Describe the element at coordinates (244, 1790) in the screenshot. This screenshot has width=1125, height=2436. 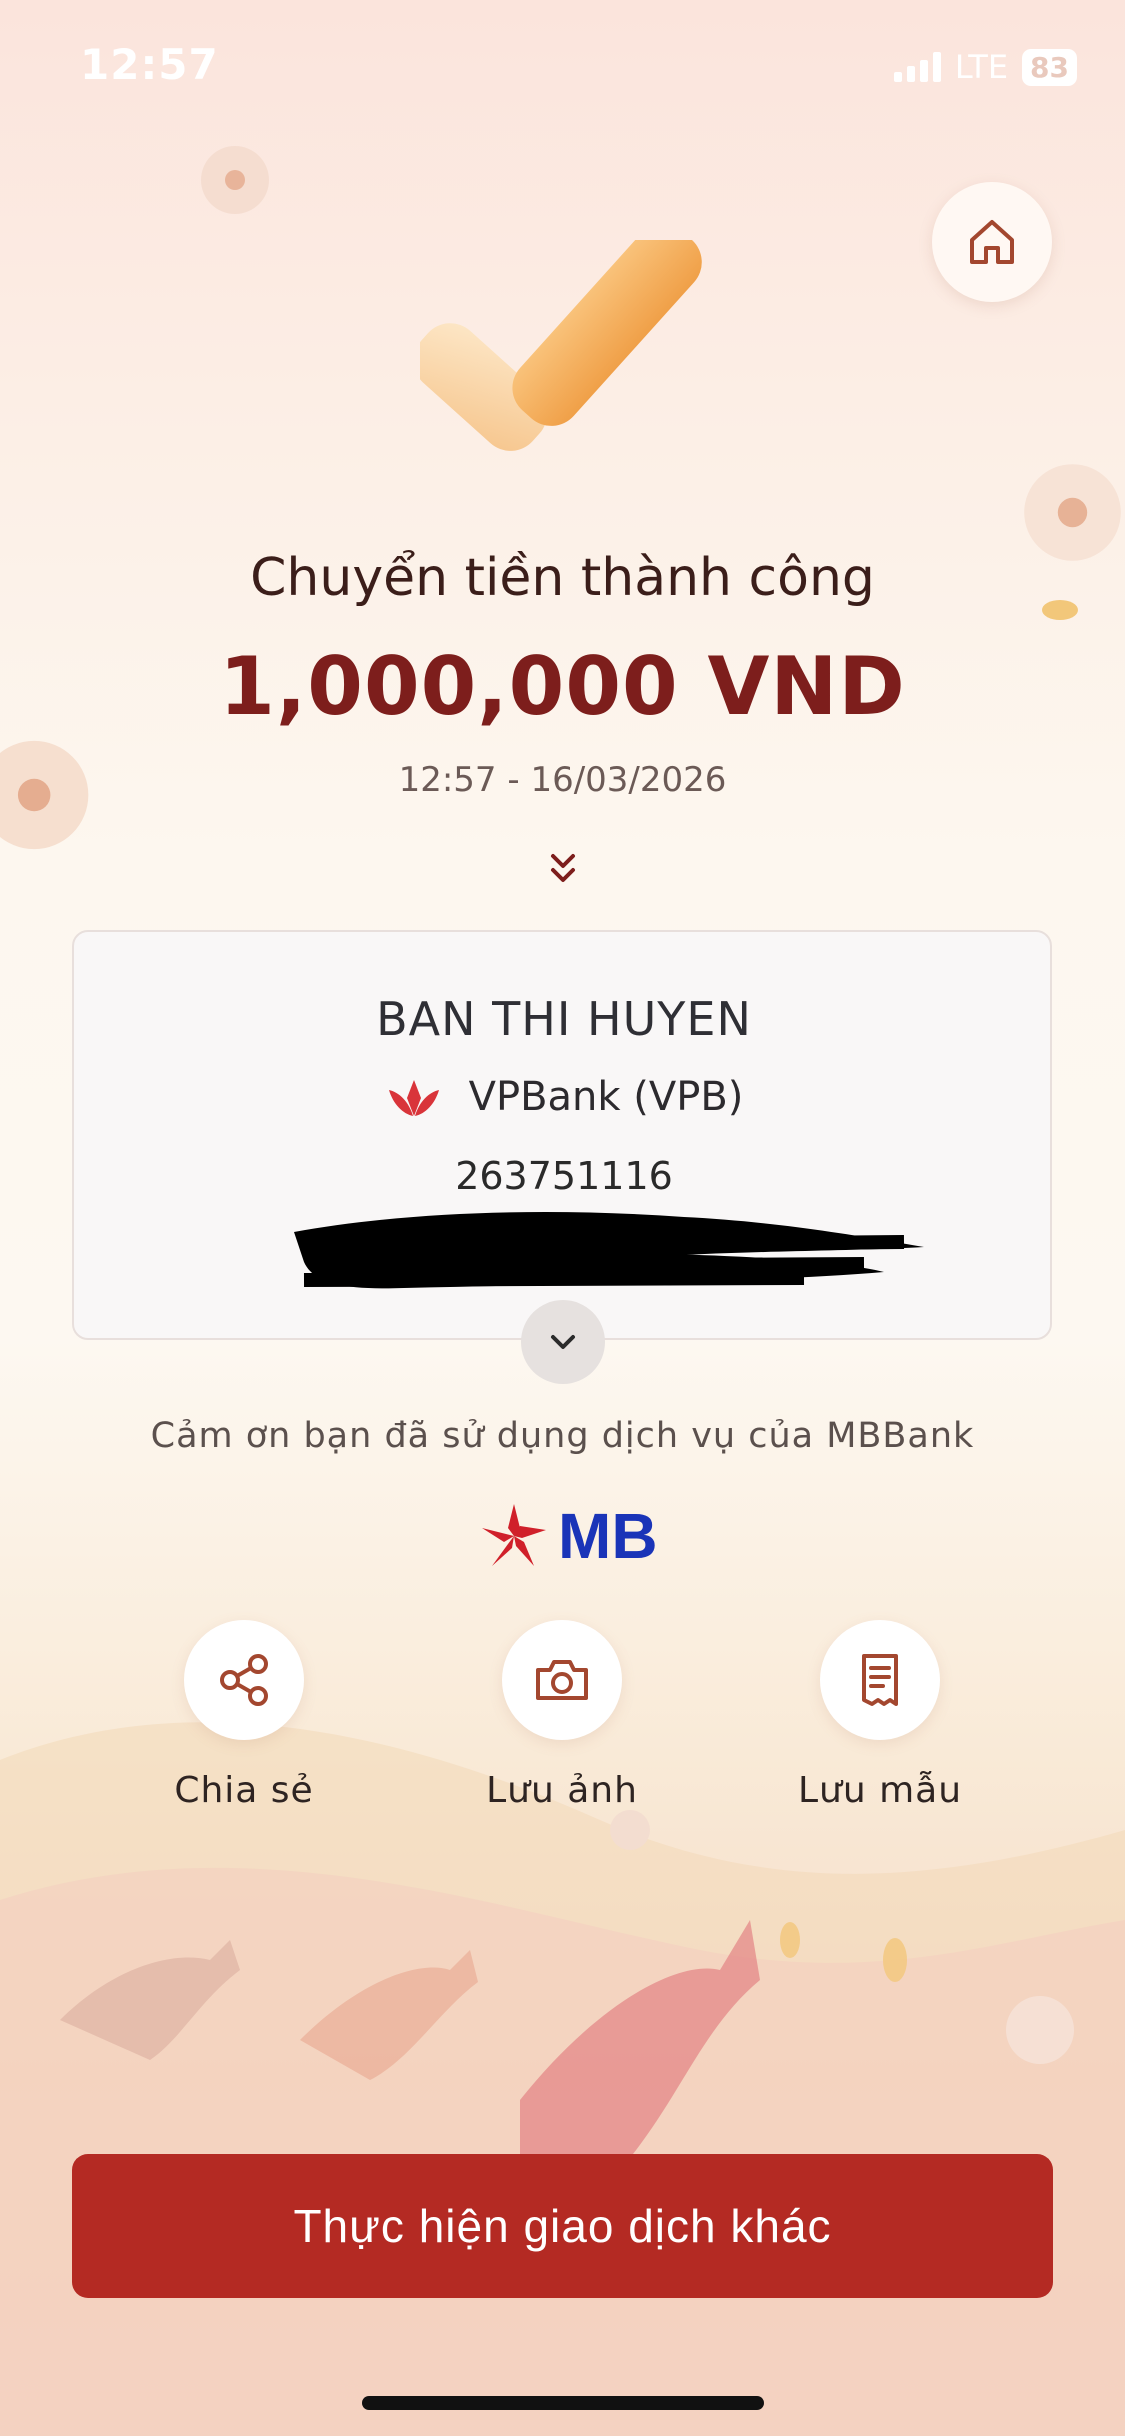
I see `share-label: Chia sẻ` at that location.